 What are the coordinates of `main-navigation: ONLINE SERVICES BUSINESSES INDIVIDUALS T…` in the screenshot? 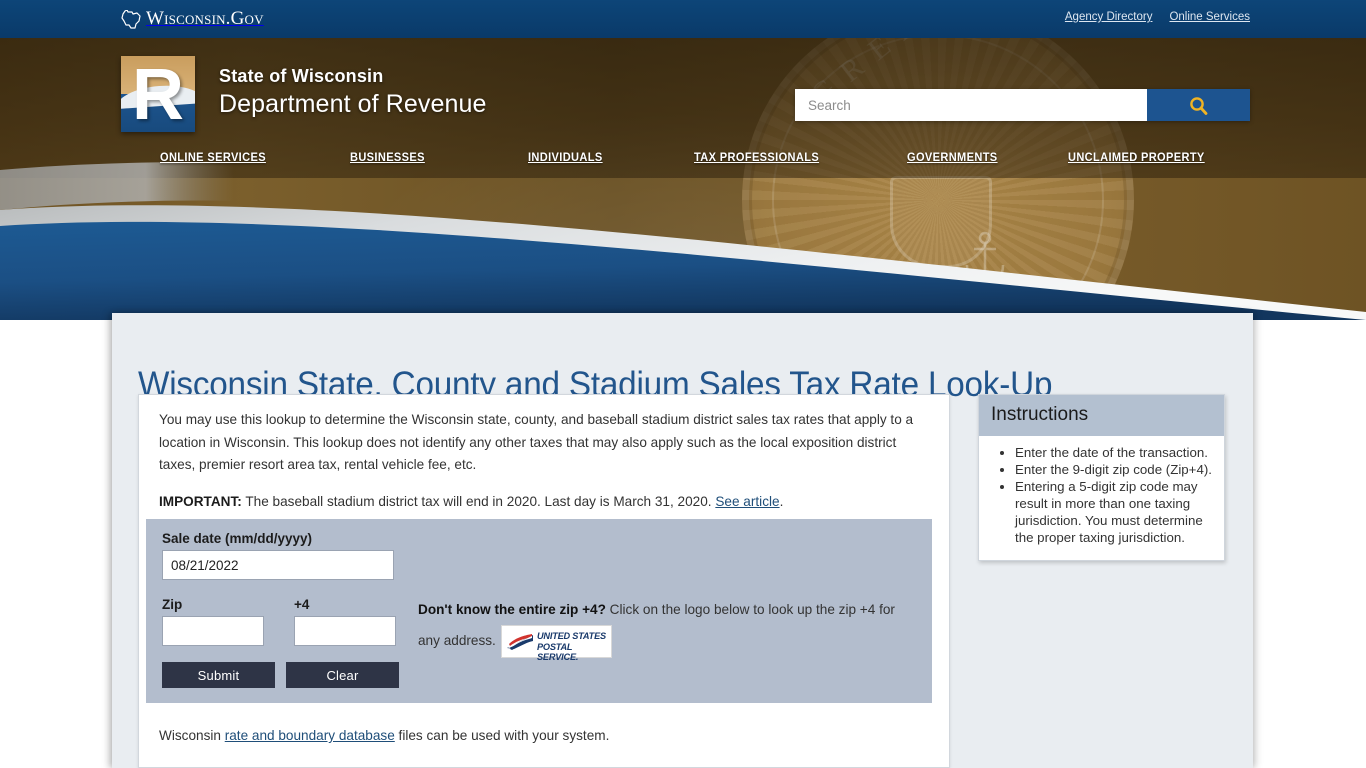 It's located at (683, 158).